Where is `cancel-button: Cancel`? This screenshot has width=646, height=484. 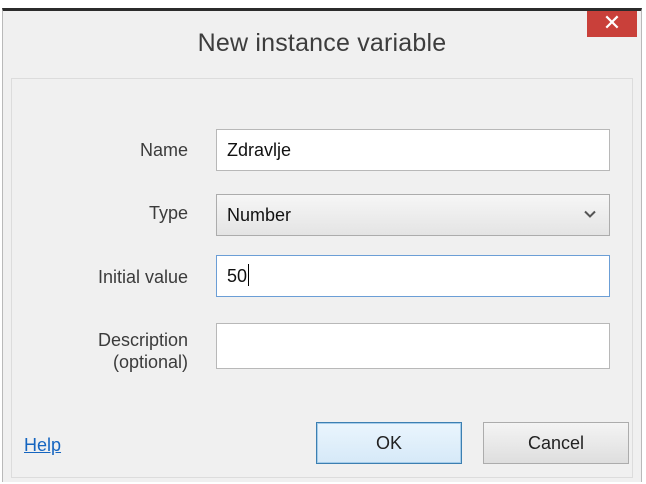 cancel-button: Cancel is located at coordinates (556, 443).